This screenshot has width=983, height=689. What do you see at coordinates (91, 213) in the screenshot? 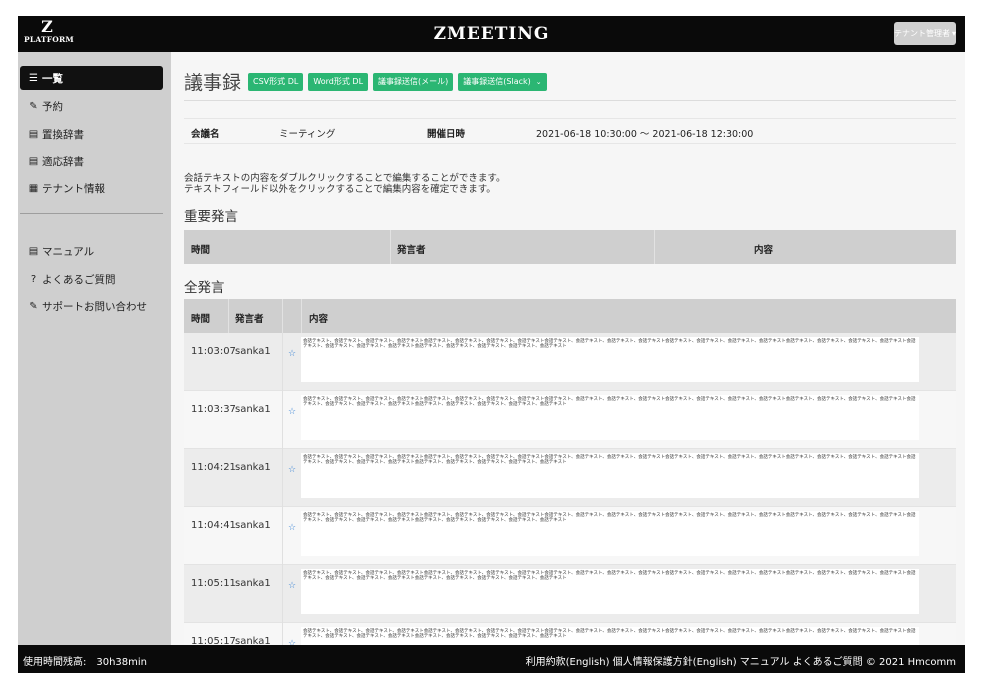
I see `sidebar-divider` at bounding box center [91, 213].